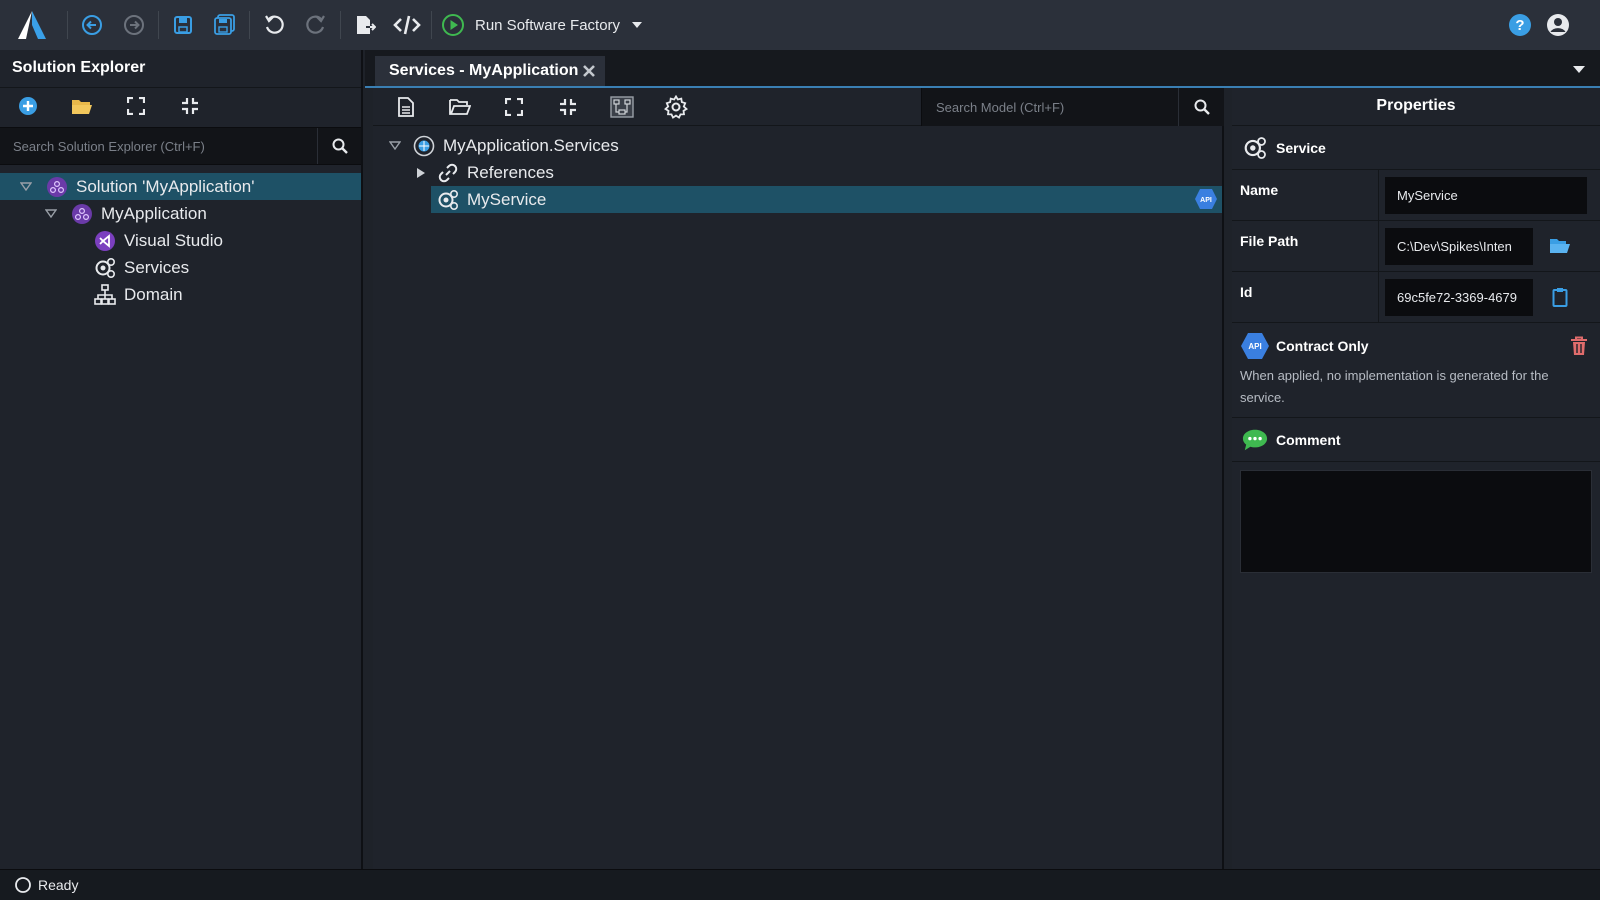 The height and width of the screenshot is (900, 1600). I want to click on comment-box, so click(1416, 521).